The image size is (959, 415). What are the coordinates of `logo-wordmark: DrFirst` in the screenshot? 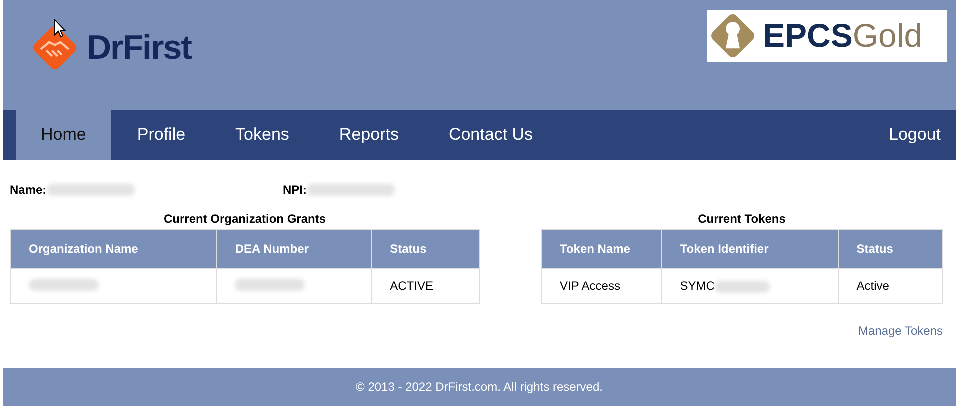 It's located at (139, 48).